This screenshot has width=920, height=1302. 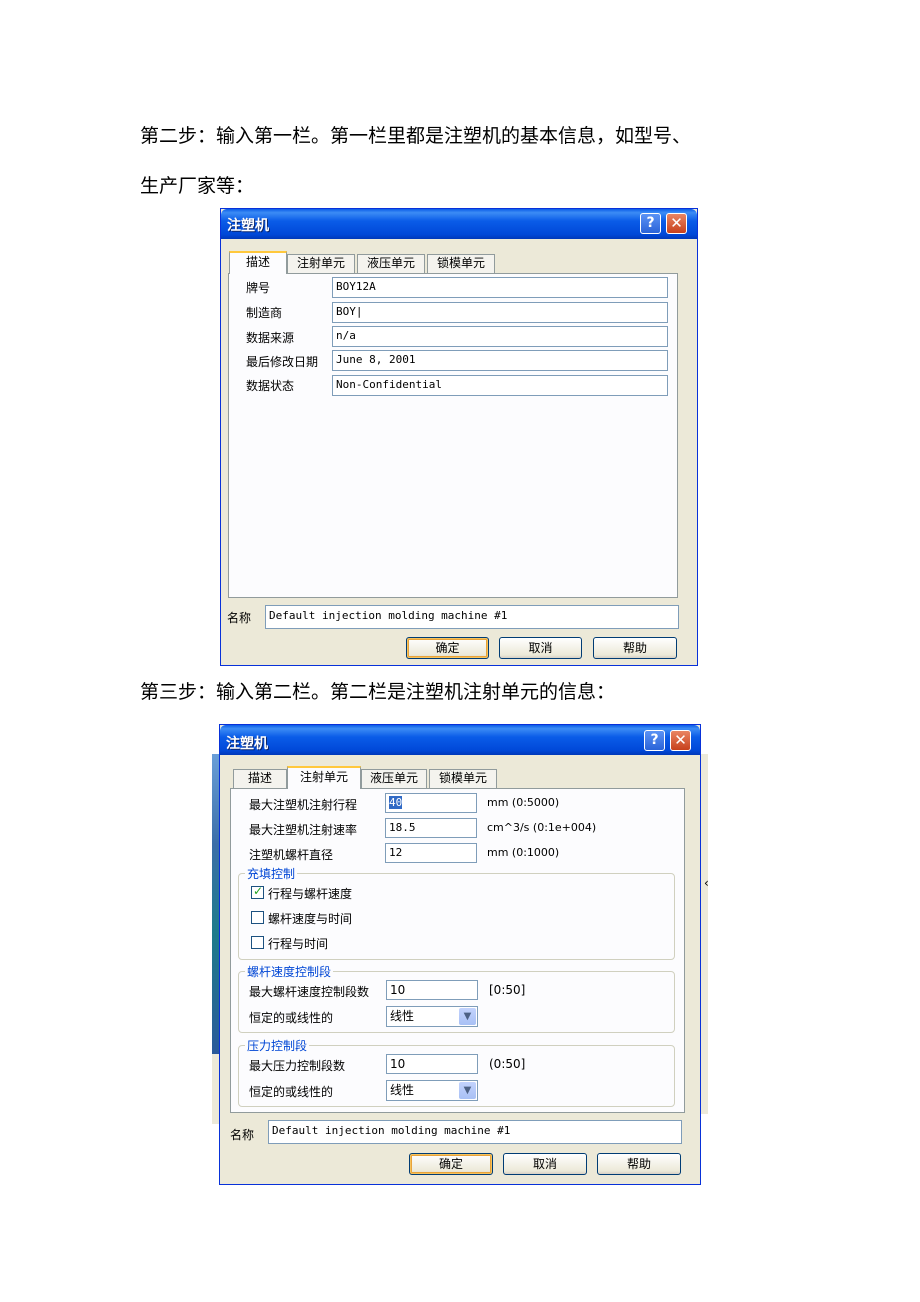 I want to click on field-label: 最大螺杆速度控制段数, so click(x=309, y=992).